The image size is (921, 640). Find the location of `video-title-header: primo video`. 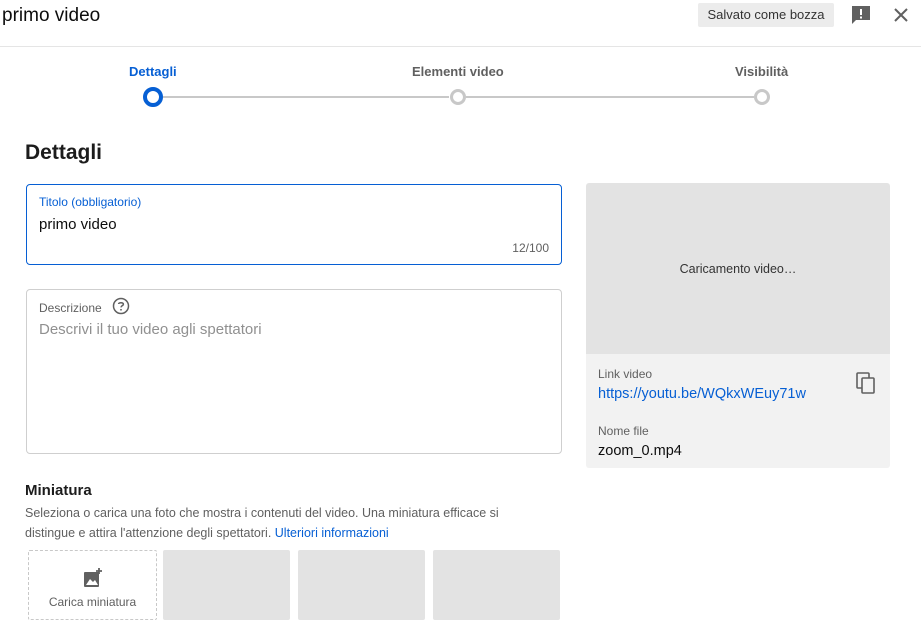

video-title-header: primo video is located at coordinates (51, 15).